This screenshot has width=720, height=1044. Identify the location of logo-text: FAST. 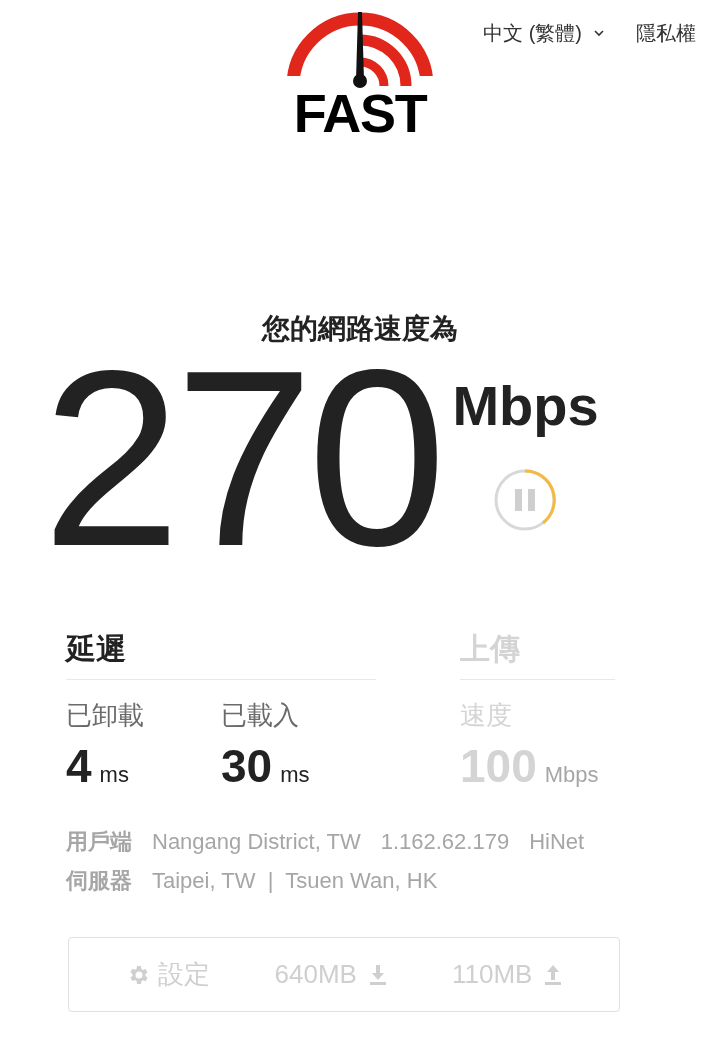
(360, 113).